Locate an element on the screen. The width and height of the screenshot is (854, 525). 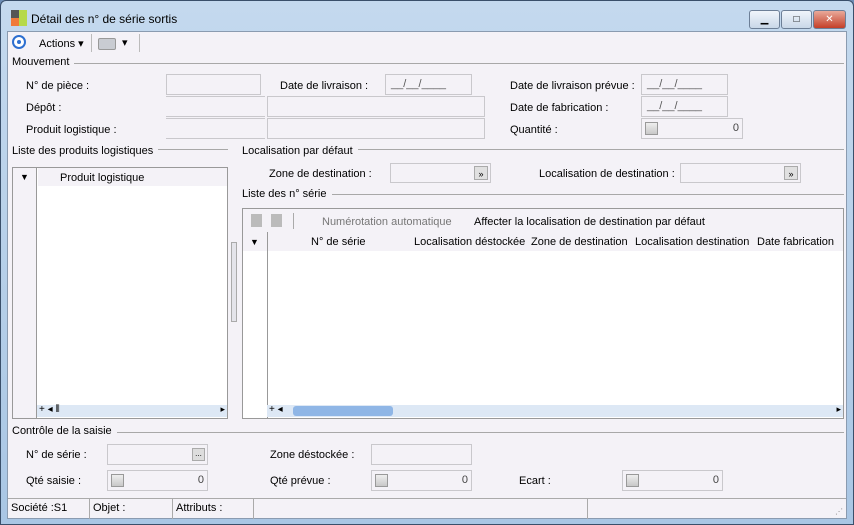
column-zone-destination: Zone de destination is located at coordinates (579, 242).